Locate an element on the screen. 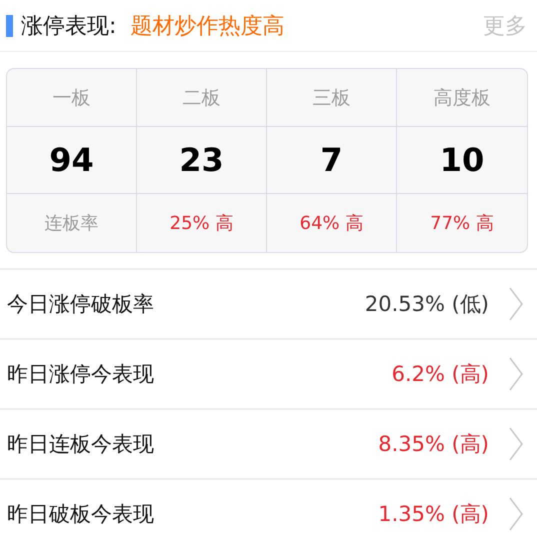 This screenshot has height=545, width=537. count-cell: 10 is located at coordinates (462, 160).